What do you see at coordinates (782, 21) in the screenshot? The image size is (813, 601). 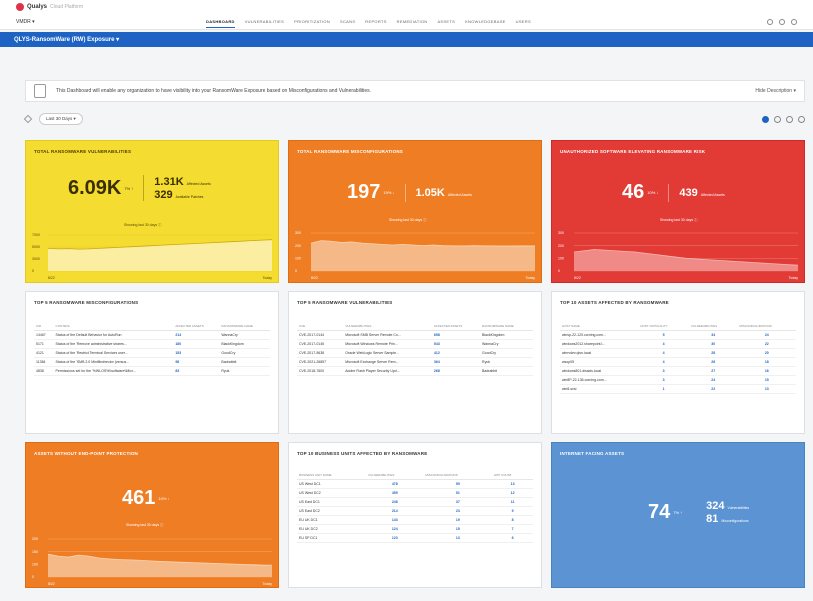 I see `help-icon` at bounding box center [782, 21].